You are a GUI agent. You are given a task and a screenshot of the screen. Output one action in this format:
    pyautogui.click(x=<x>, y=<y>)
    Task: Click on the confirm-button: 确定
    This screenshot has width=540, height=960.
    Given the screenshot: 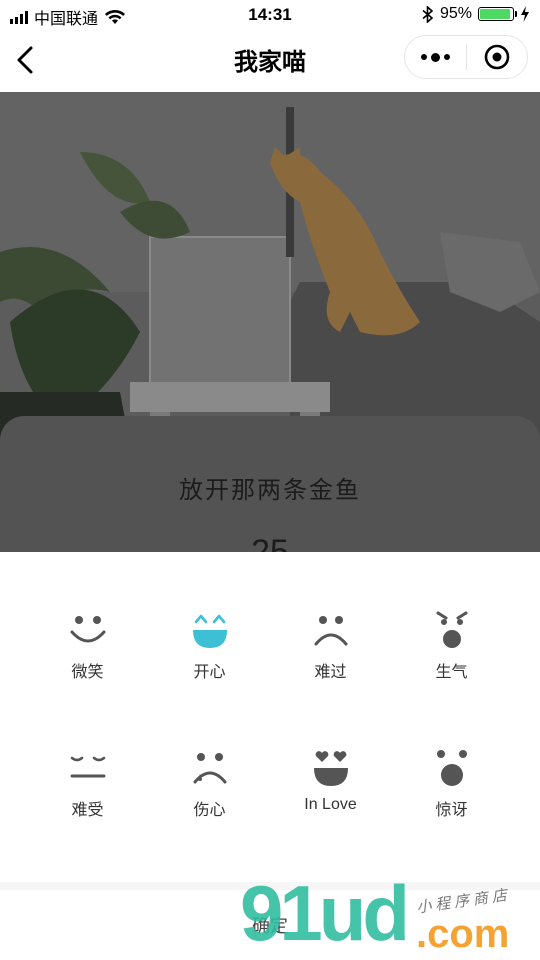 What is the action you would take?
    pyautogui.click(x=270, y=925)
    